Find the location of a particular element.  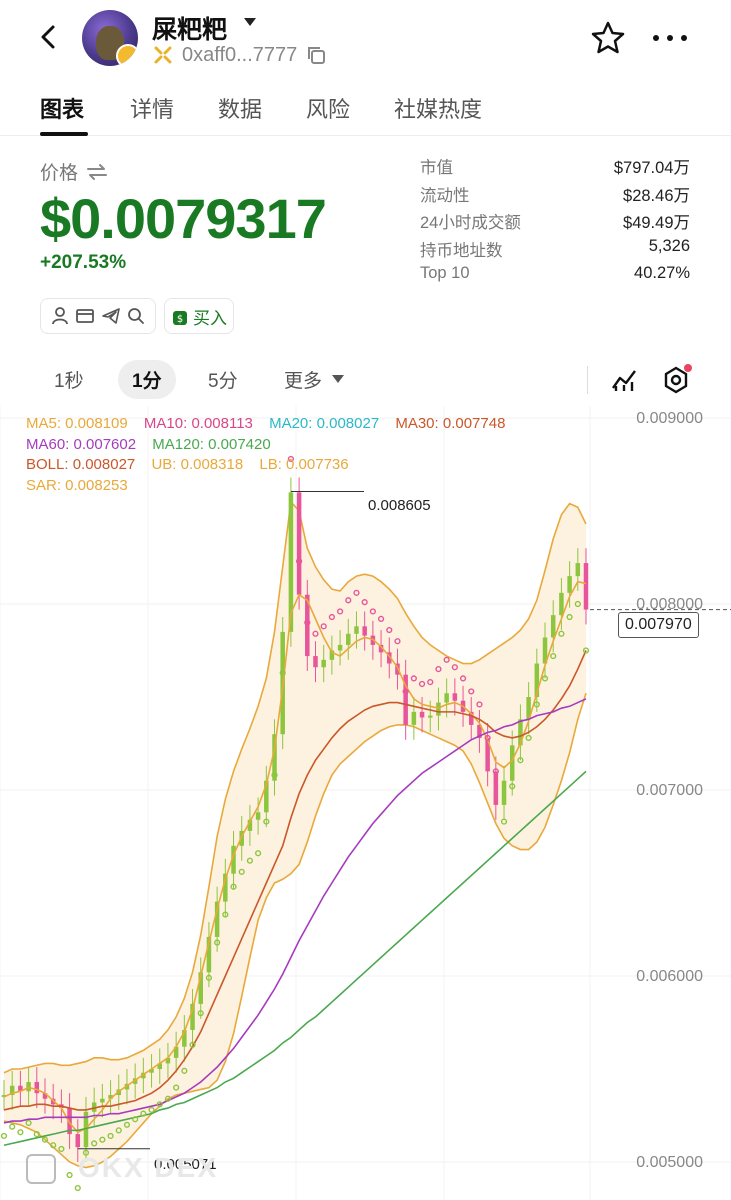

legend-ma20: MA20: 0.008027 is located at coordinates (324, 423).